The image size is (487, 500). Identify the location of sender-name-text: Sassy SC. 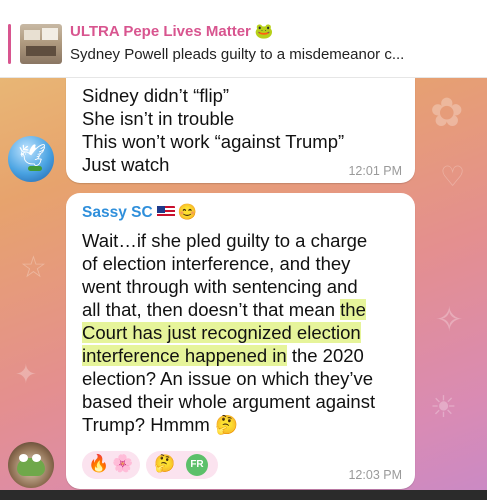
(117, 212).